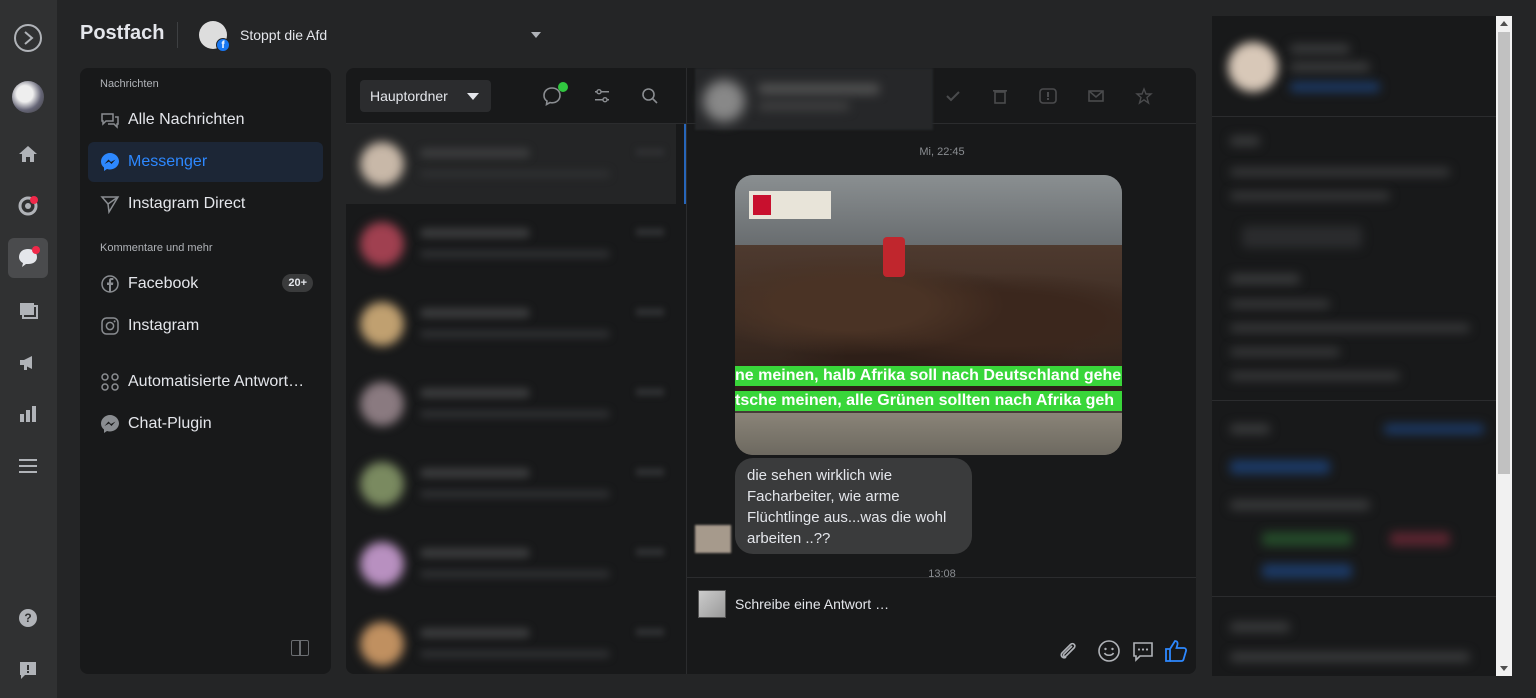 This screenshot has width=1536, height=698. What do you see at coordinates (823, 496) in the screenshot?
I see `message-text: Facharbeiter, wie arme` at bounding box center [823, 496].